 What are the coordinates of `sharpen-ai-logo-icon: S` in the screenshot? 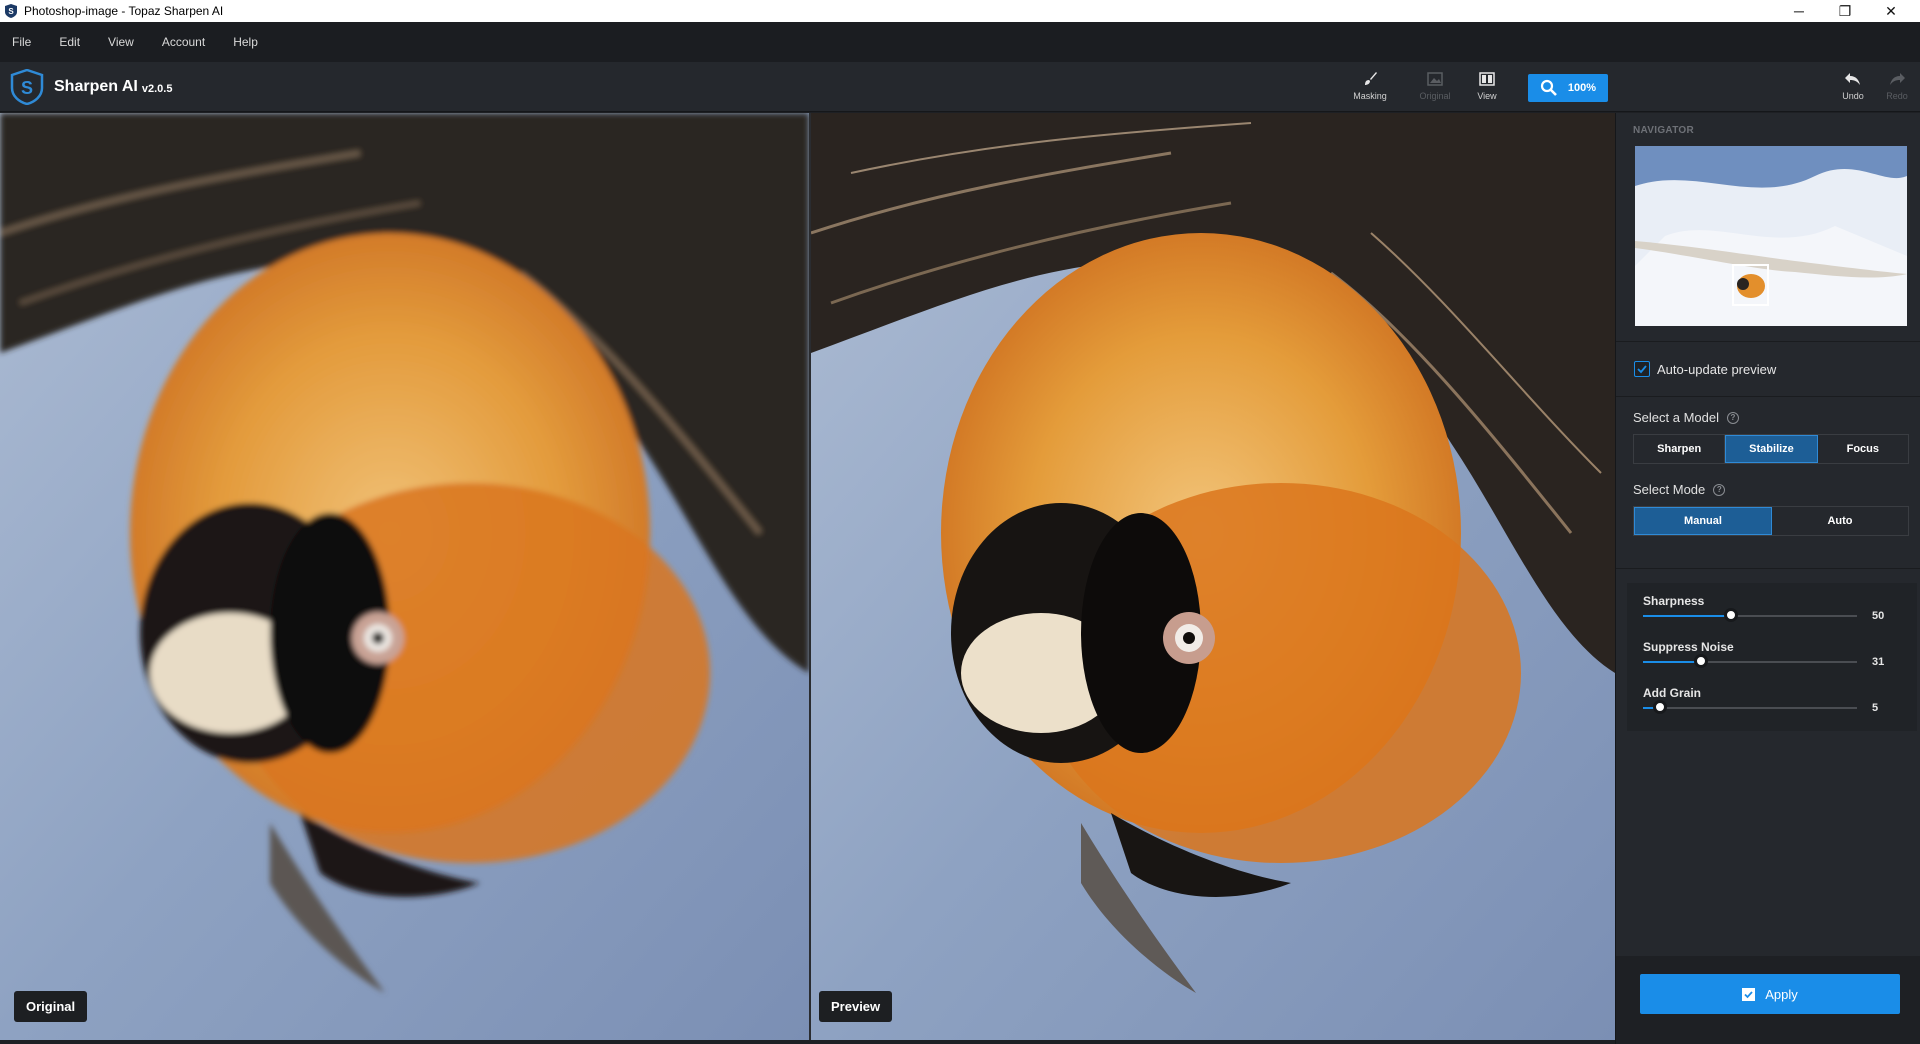 It's located at (27, 87).